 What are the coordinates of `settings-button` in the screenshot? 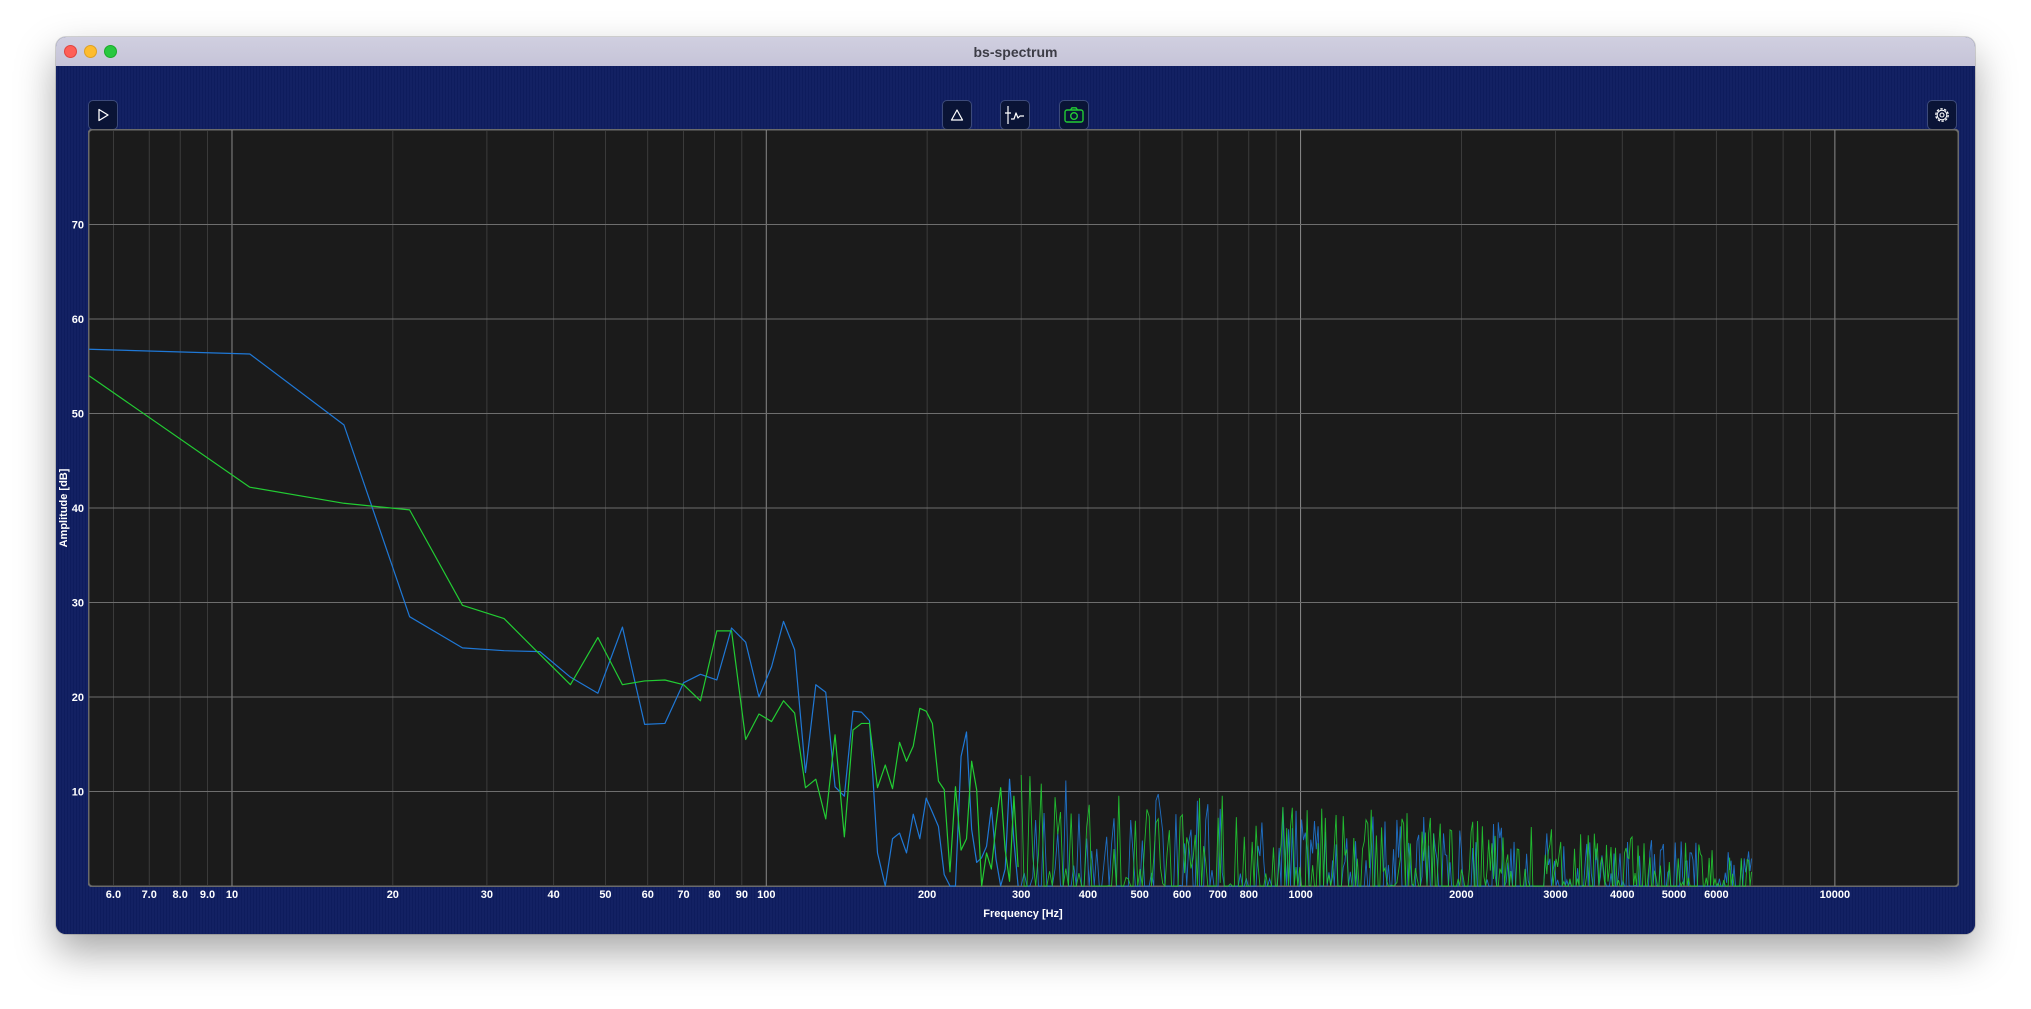 It's located at (1942, 115).